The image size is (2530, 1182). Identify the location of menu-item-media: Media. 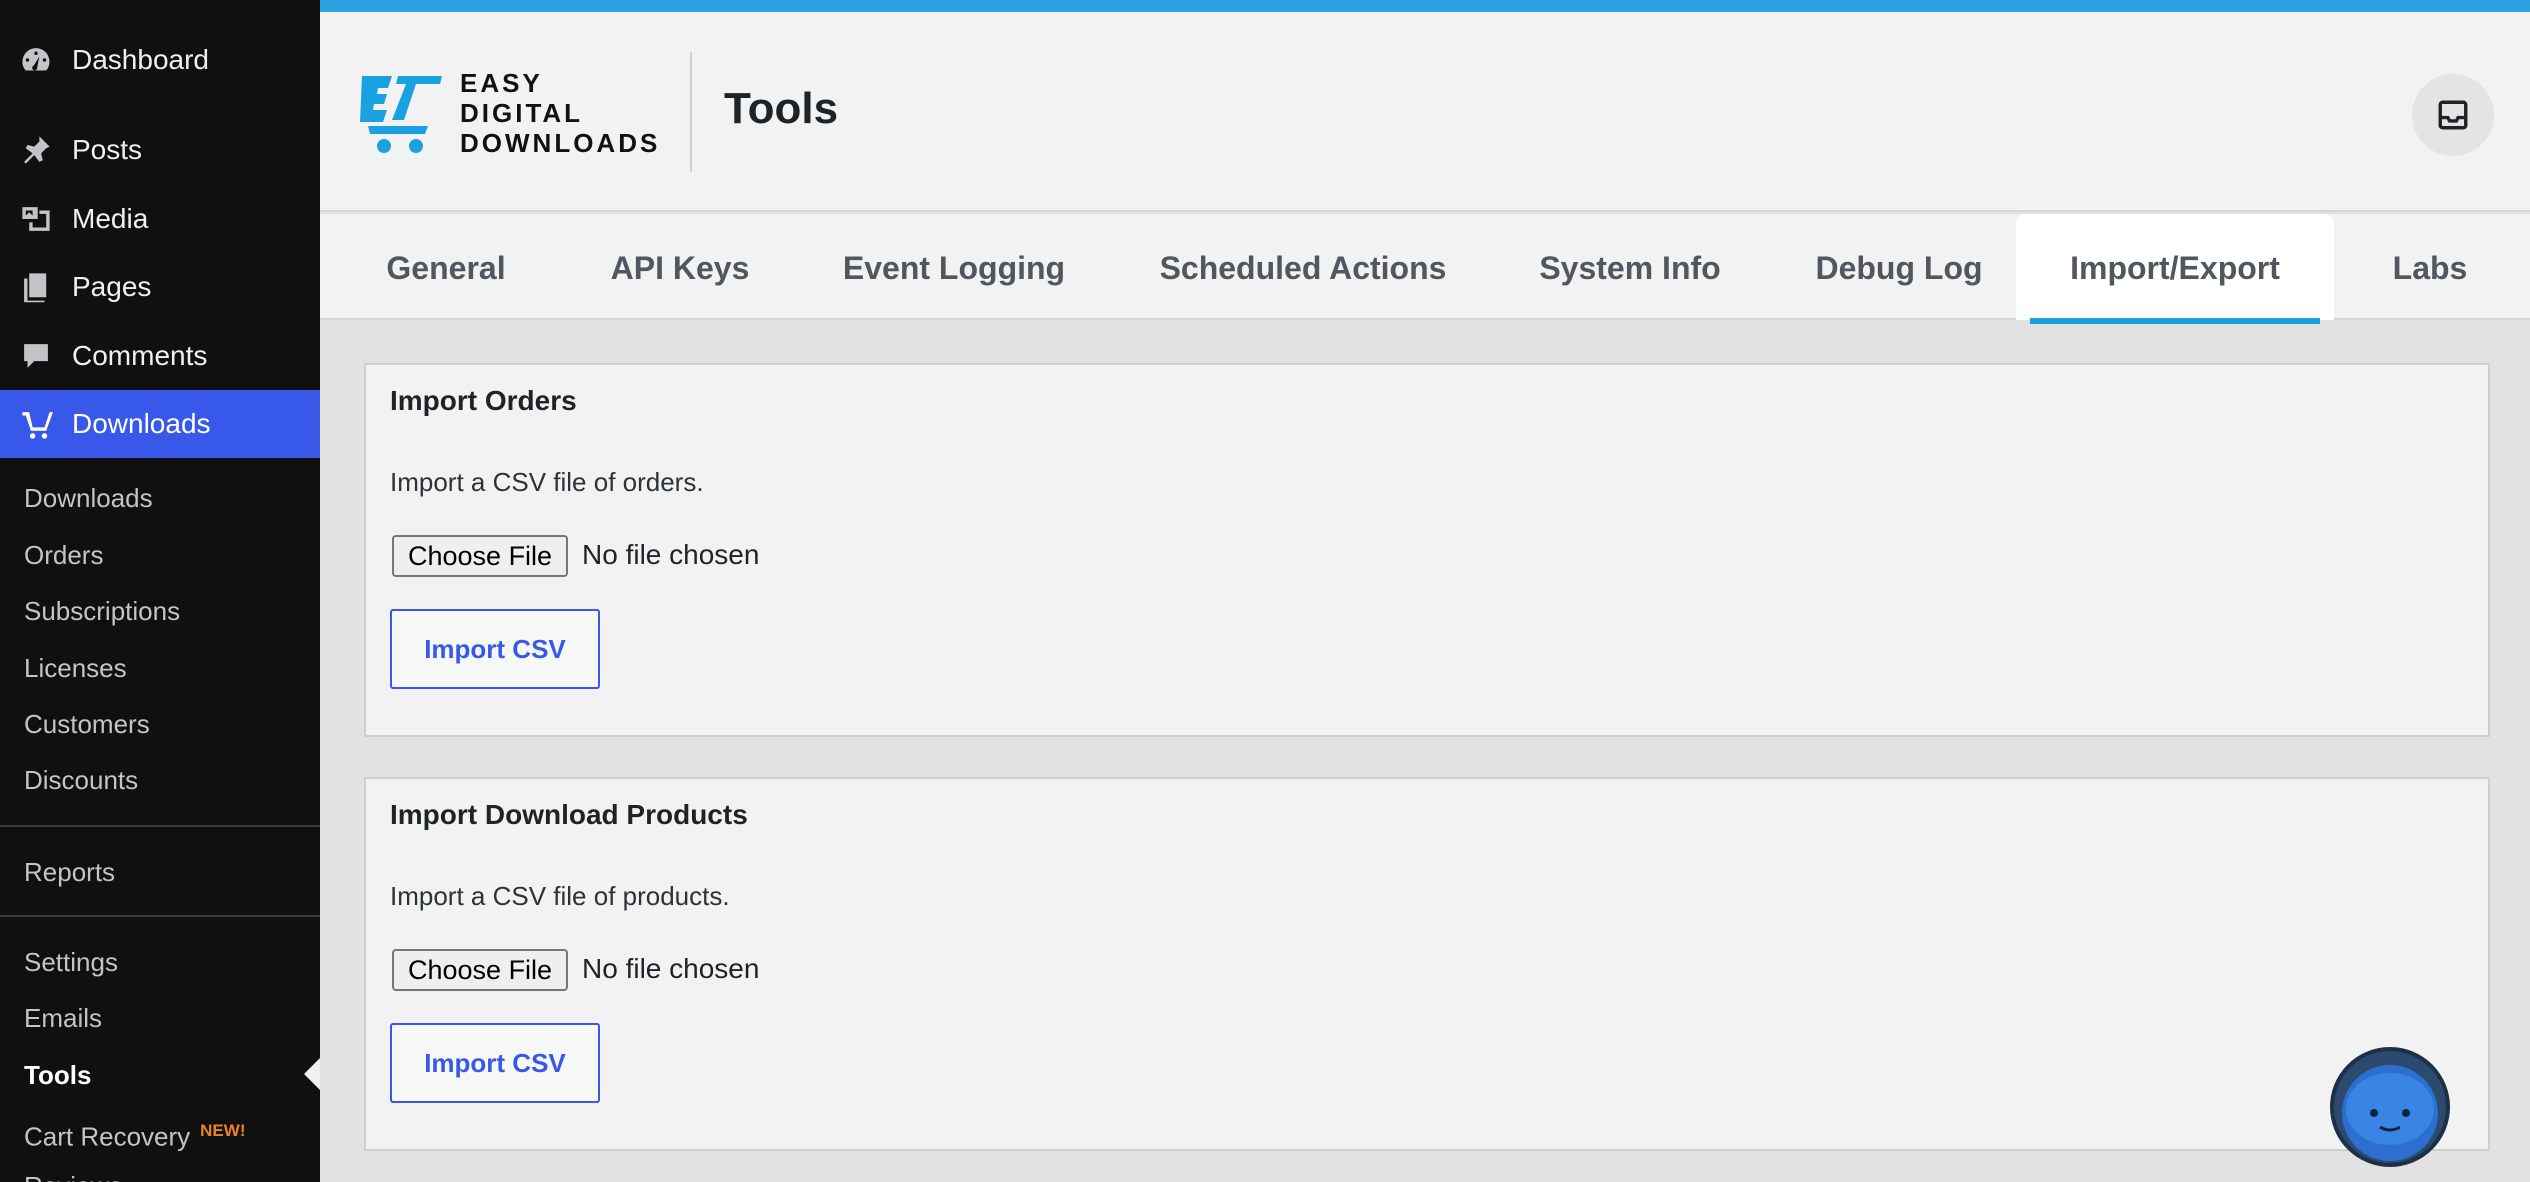
(160, 219).